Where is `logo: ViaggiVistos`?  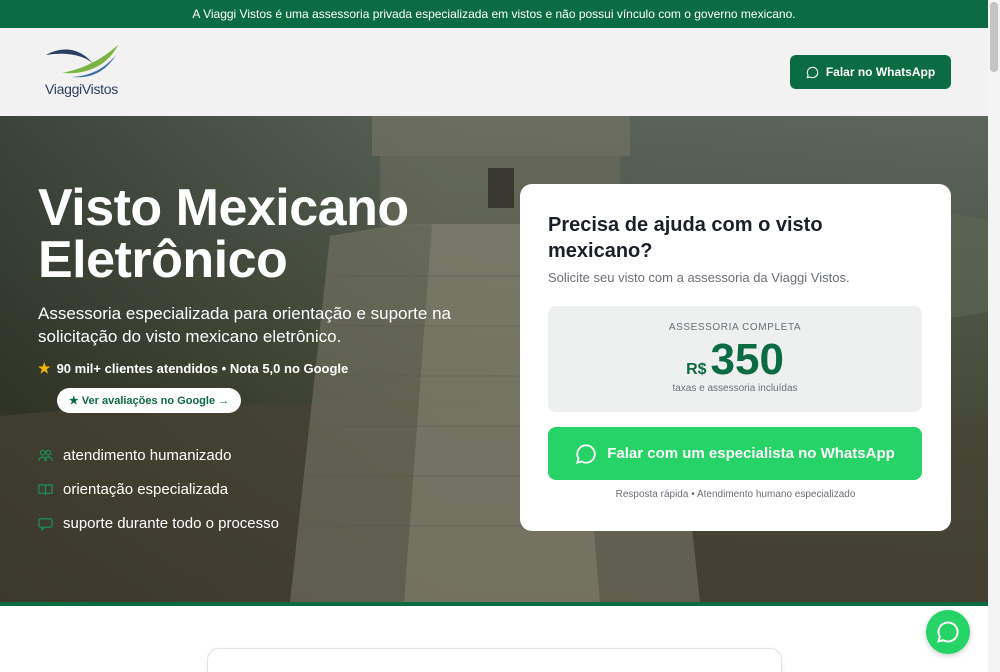
logo: ViaggiVistos is located at coordinates (83, 72).